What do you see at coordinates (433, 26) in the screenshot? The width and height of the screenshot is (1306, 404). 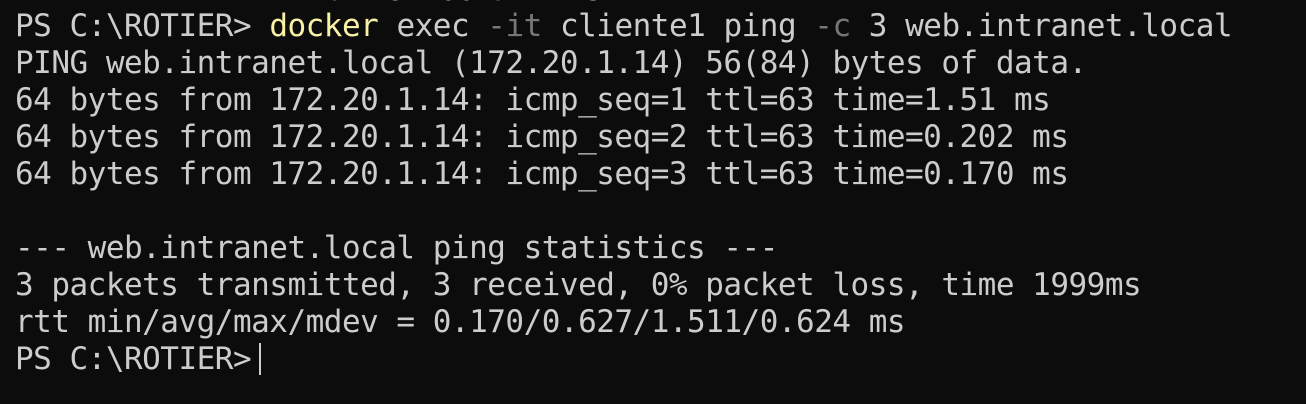 I see `command-subcommand: exec` at bounding box center [433, 26].